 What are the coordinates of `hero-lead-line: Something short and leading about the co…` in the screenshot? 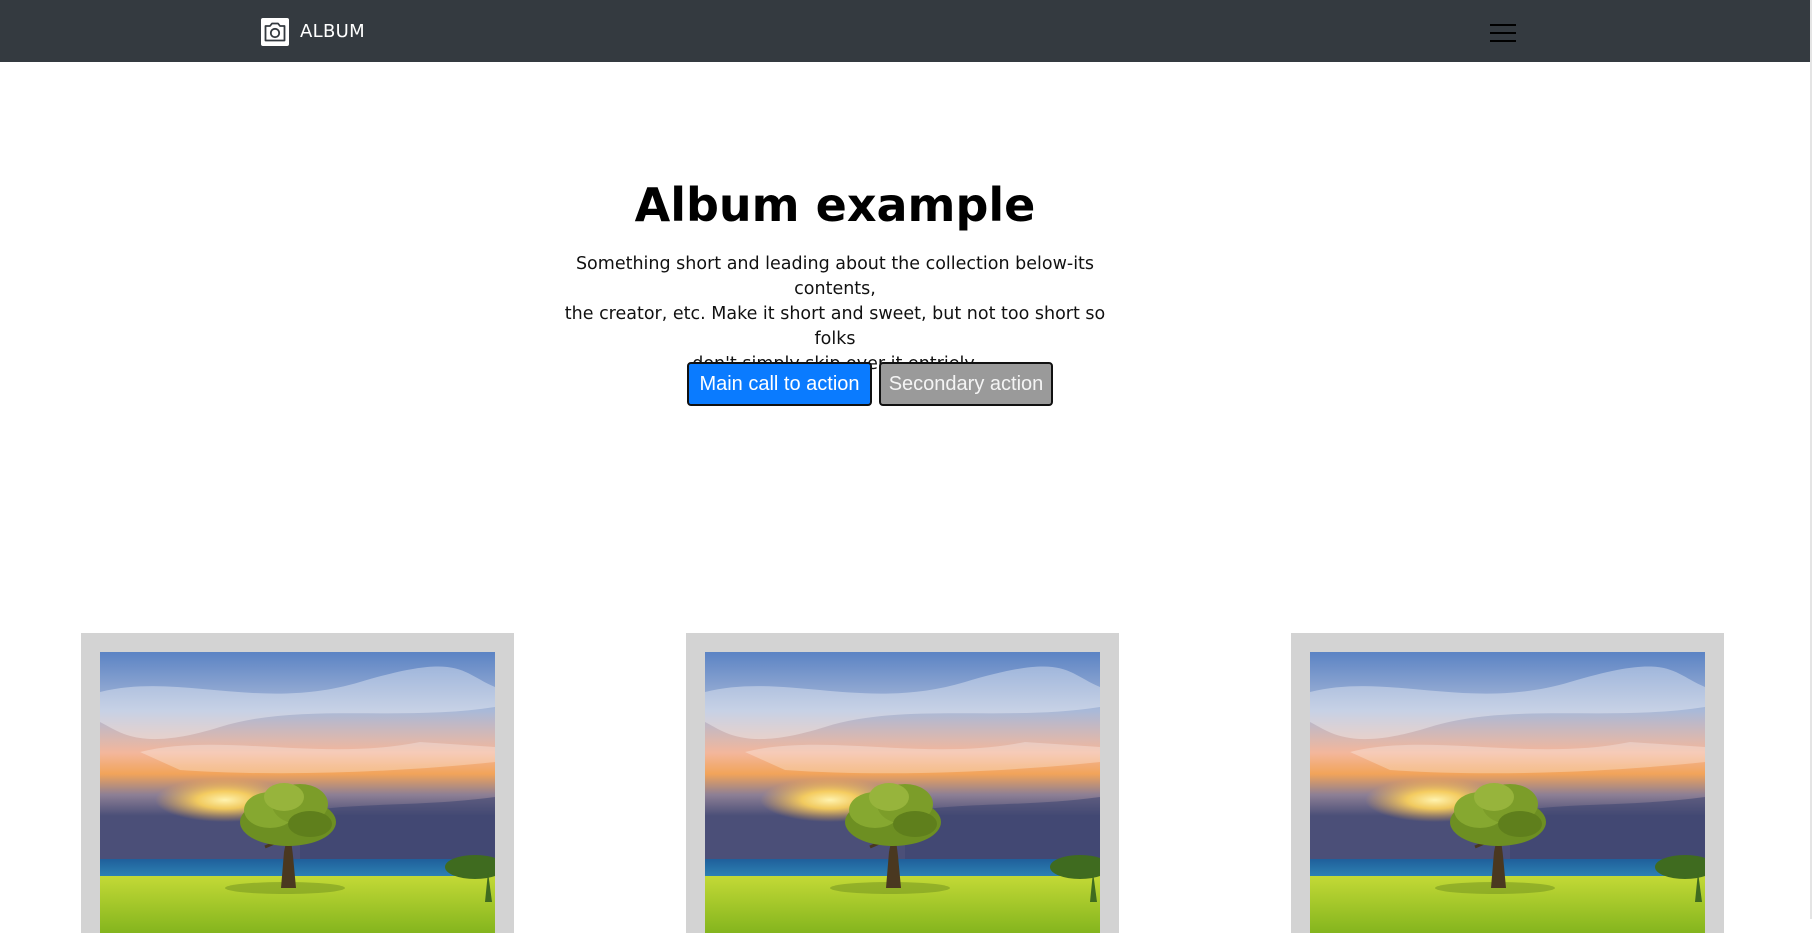 It's located at (835, 276).